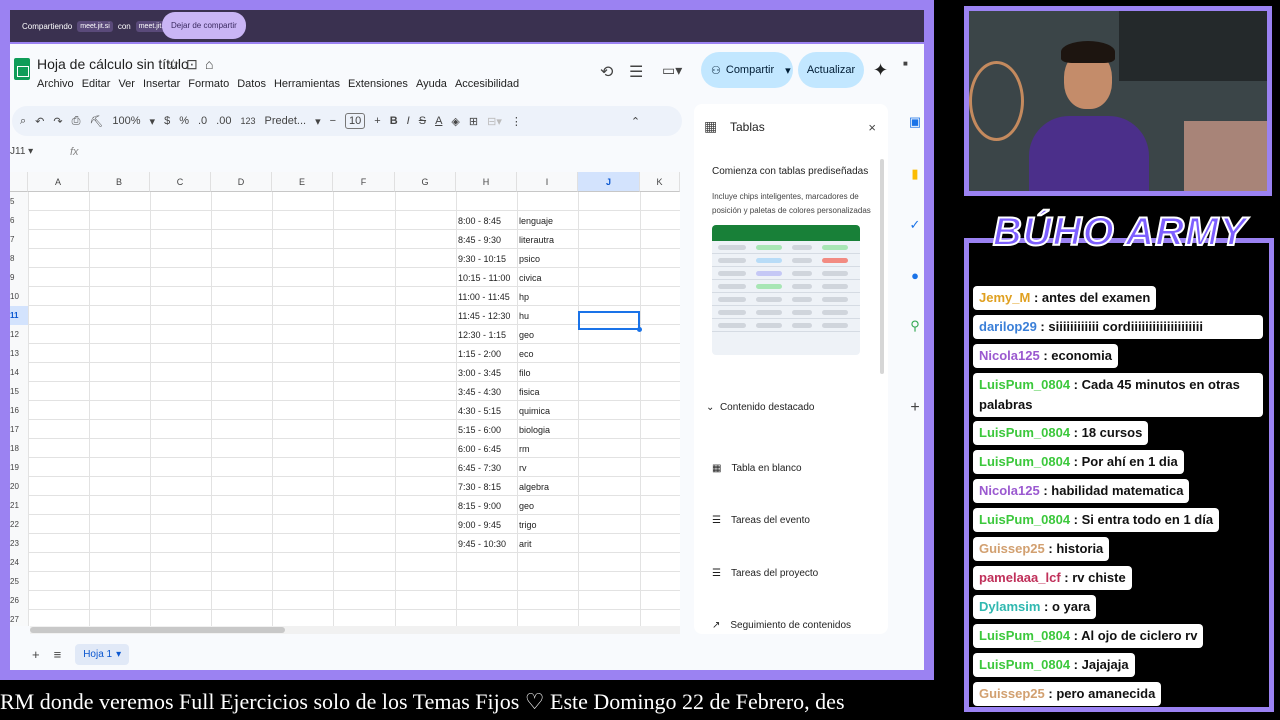 Image resolution: width=1280 pixels, height=720 pixels. I want to click on keep-icon: ▮, so click(915, 174).